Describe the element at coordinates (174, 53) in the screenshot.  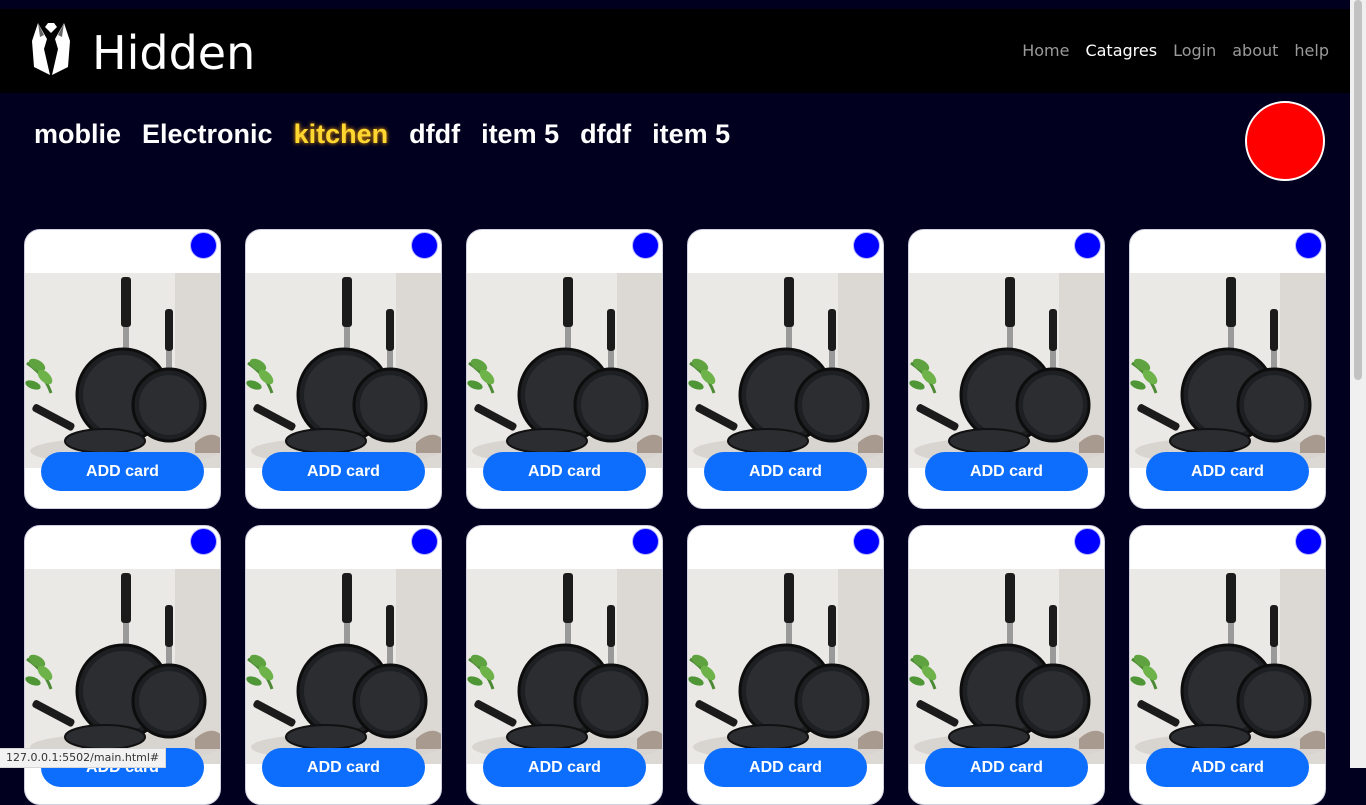
I see `brand-title: Hidden` at that location.